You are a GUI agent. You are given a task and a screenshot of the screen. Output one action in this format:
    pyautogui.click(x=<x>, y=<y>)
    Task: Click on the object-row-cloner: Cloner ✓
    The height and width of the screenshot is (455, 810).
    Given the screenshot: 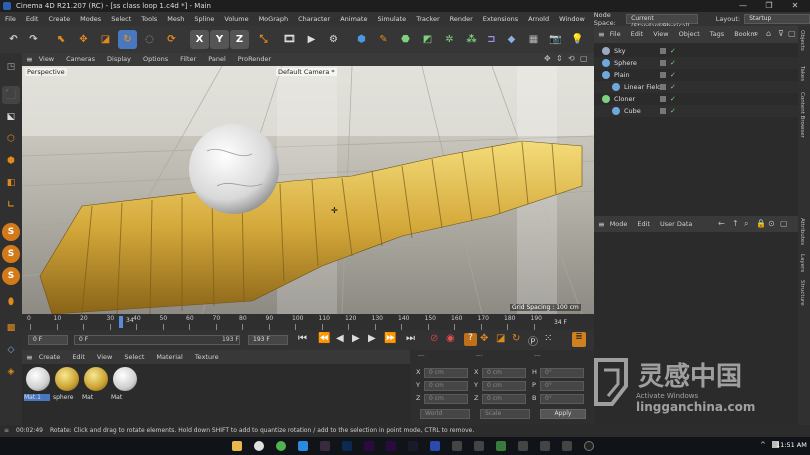 What is the action you would take?
    pyautogui.click(x=696, y=99)
    